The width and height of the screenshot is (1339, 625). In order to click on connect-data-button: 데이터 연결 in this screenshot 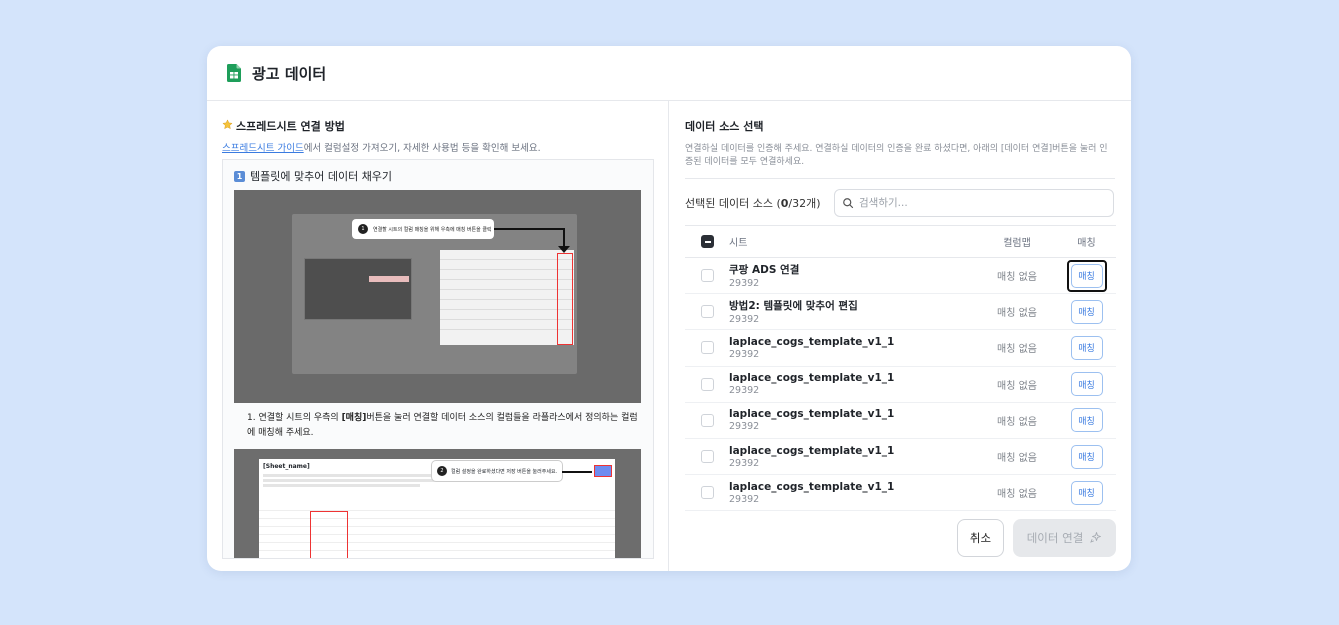, I will do `click(1064, 538)`.